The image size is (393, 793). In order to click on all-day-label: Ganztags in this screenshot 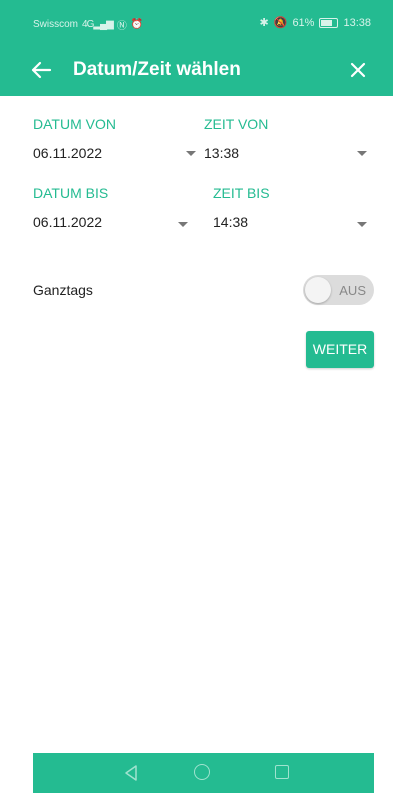, I will do `click(63, 290)`.